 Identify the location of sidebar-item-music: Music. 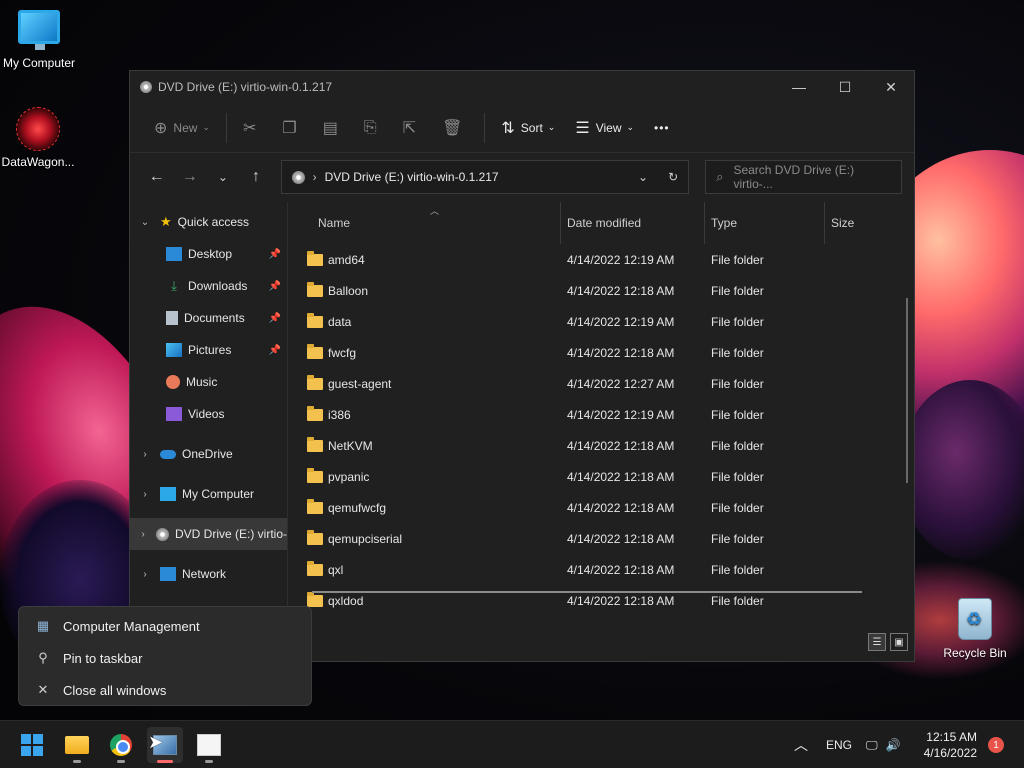
(208, 382).